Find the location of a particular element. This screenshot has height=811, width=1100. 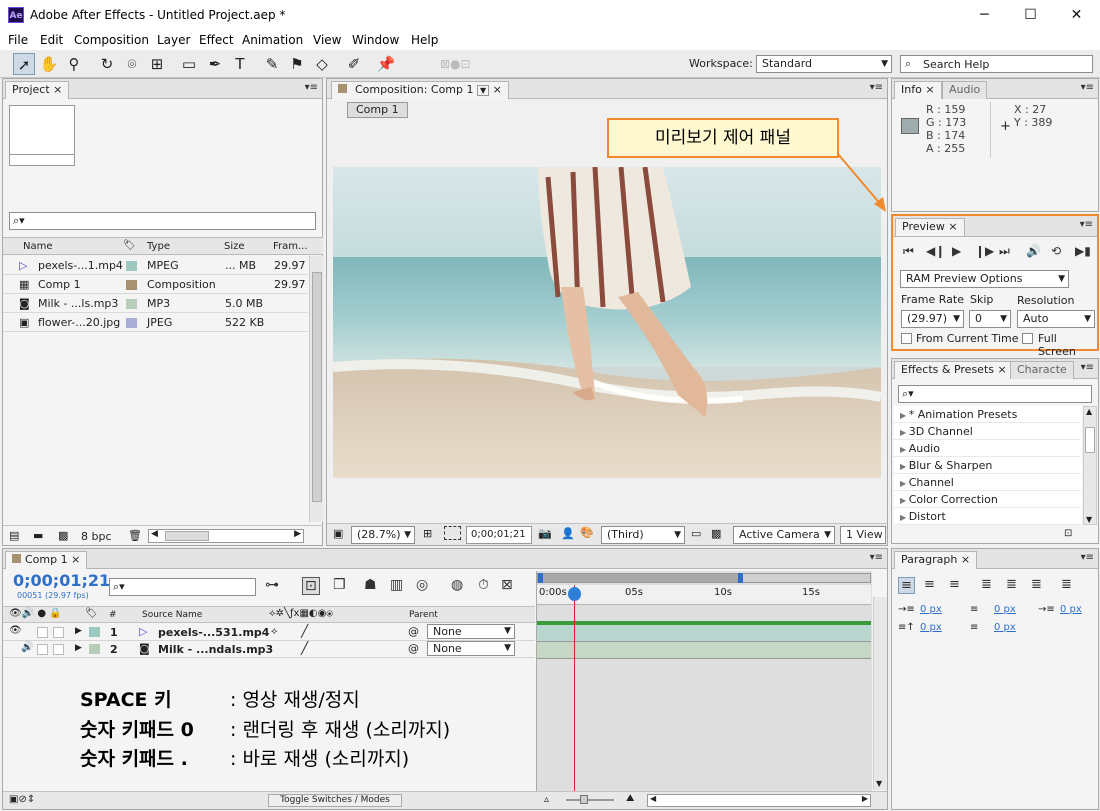

project-scrollbar is located at coordinates (316, 389).